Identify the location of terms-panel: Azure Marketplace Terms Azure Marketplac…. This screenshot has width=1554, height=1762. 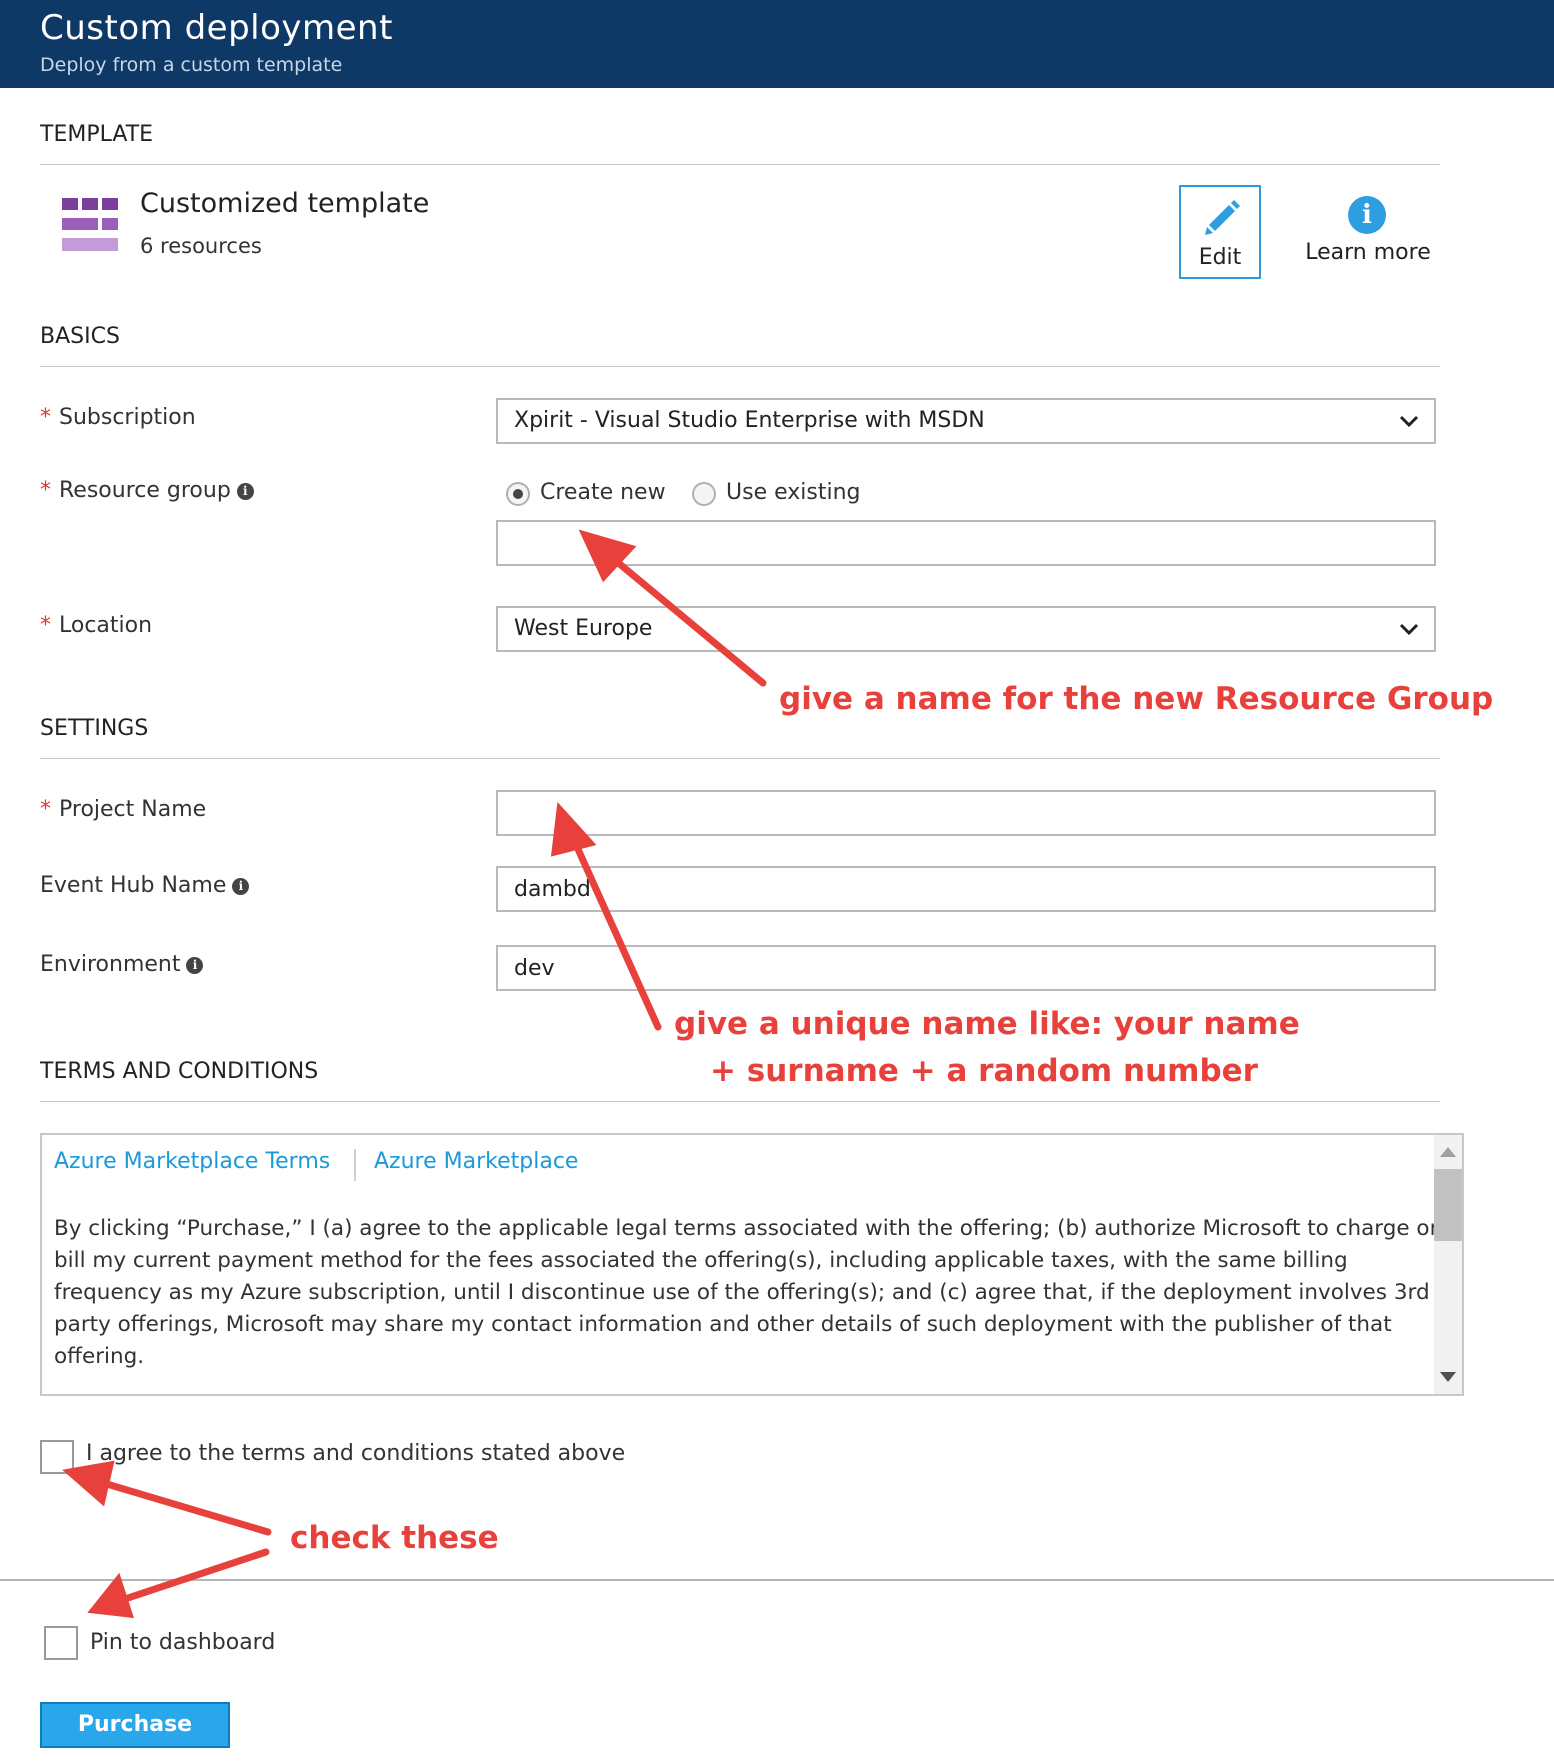
(752, 1264).